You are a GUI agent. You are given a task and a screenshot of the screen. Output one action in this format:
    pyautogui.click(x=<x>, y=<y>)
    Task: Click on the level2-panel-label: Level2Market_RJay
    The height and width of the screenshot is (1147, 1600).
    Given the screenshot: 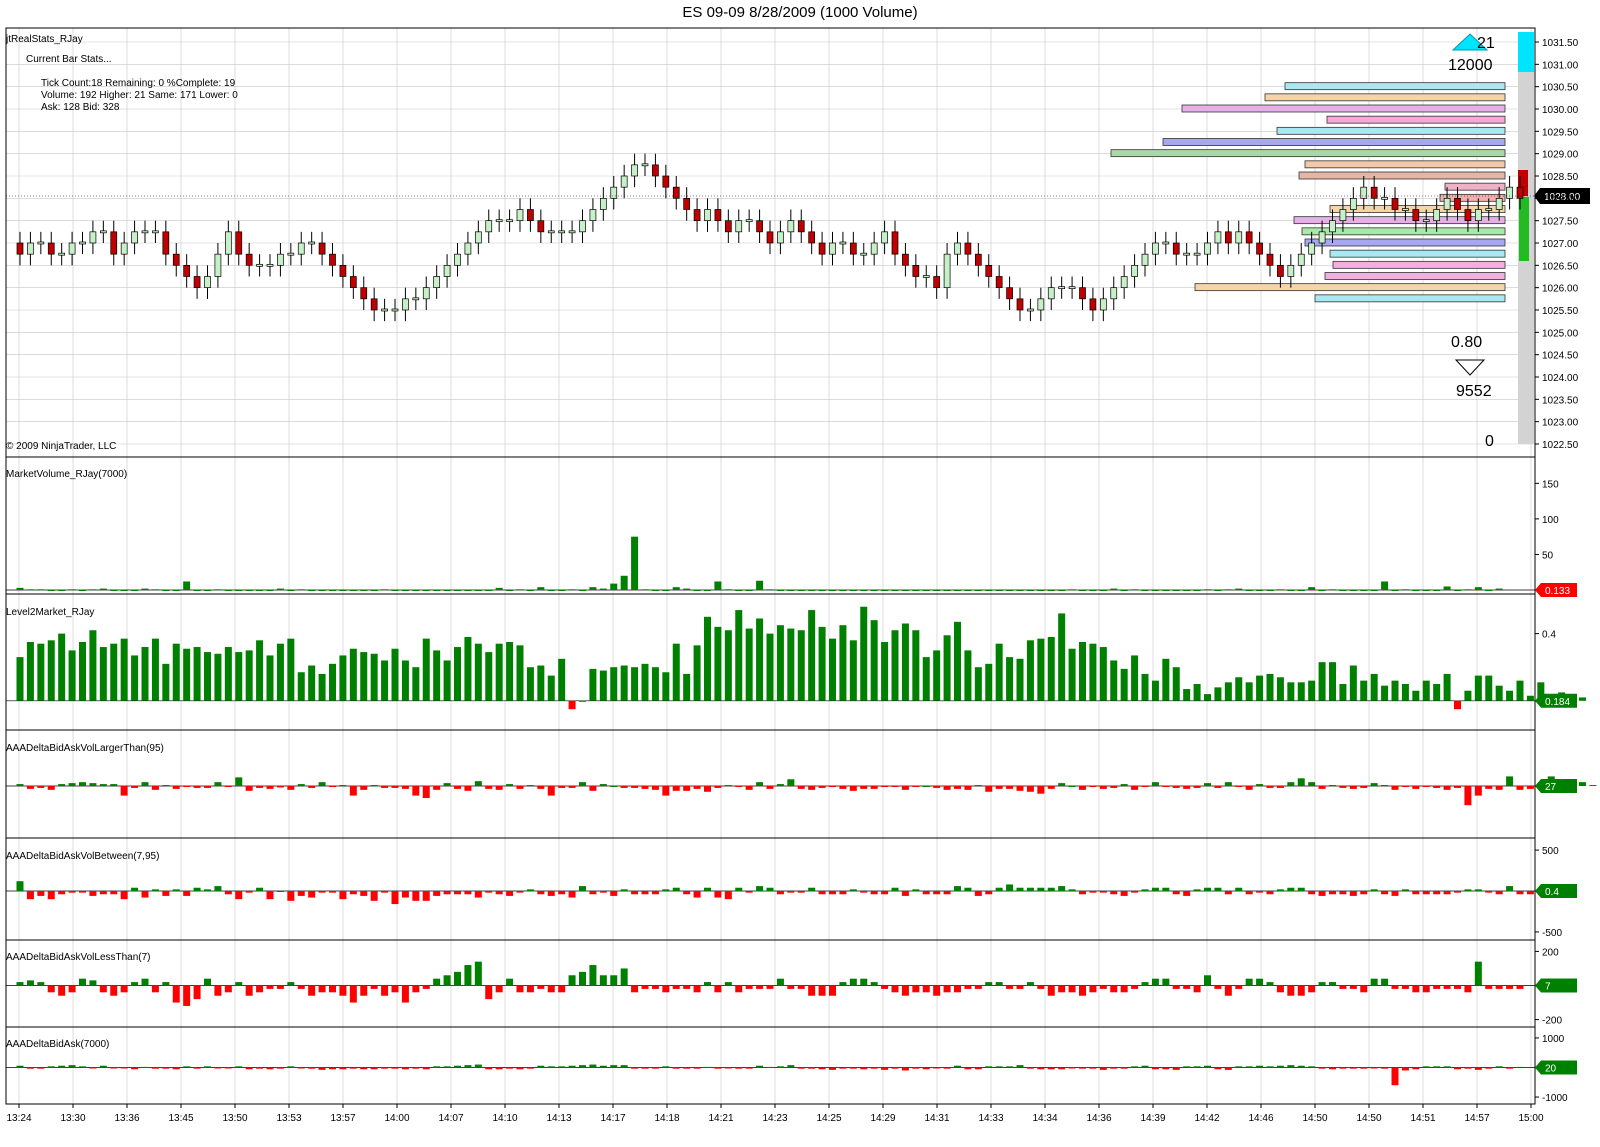 What is the action you would take?
    pyautogui.click(x=50, y=612)
    